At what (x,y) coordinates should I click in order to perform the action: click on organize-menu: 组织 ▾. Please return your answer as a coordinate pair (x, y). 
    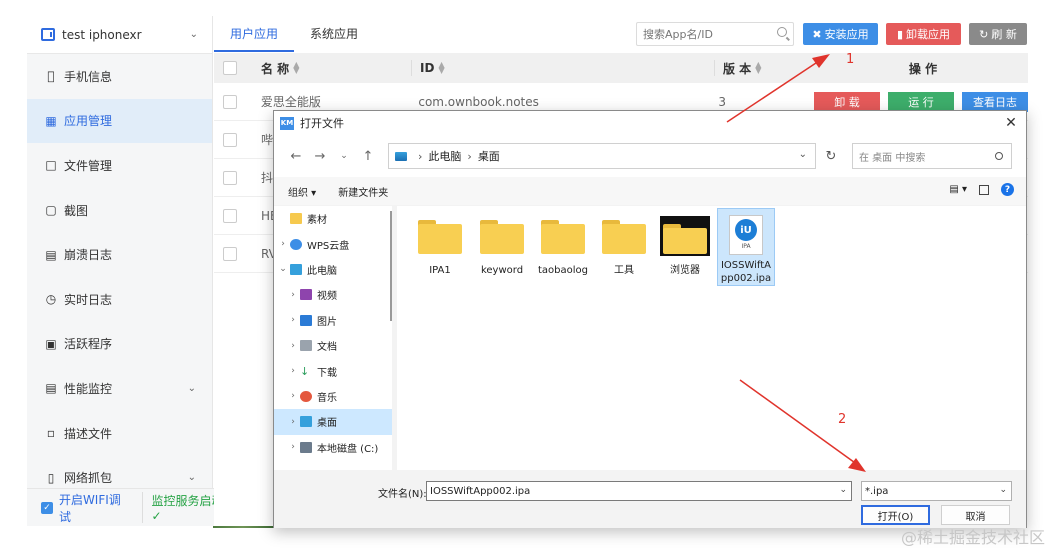
    Looking at the image, I should click on (302, 191).